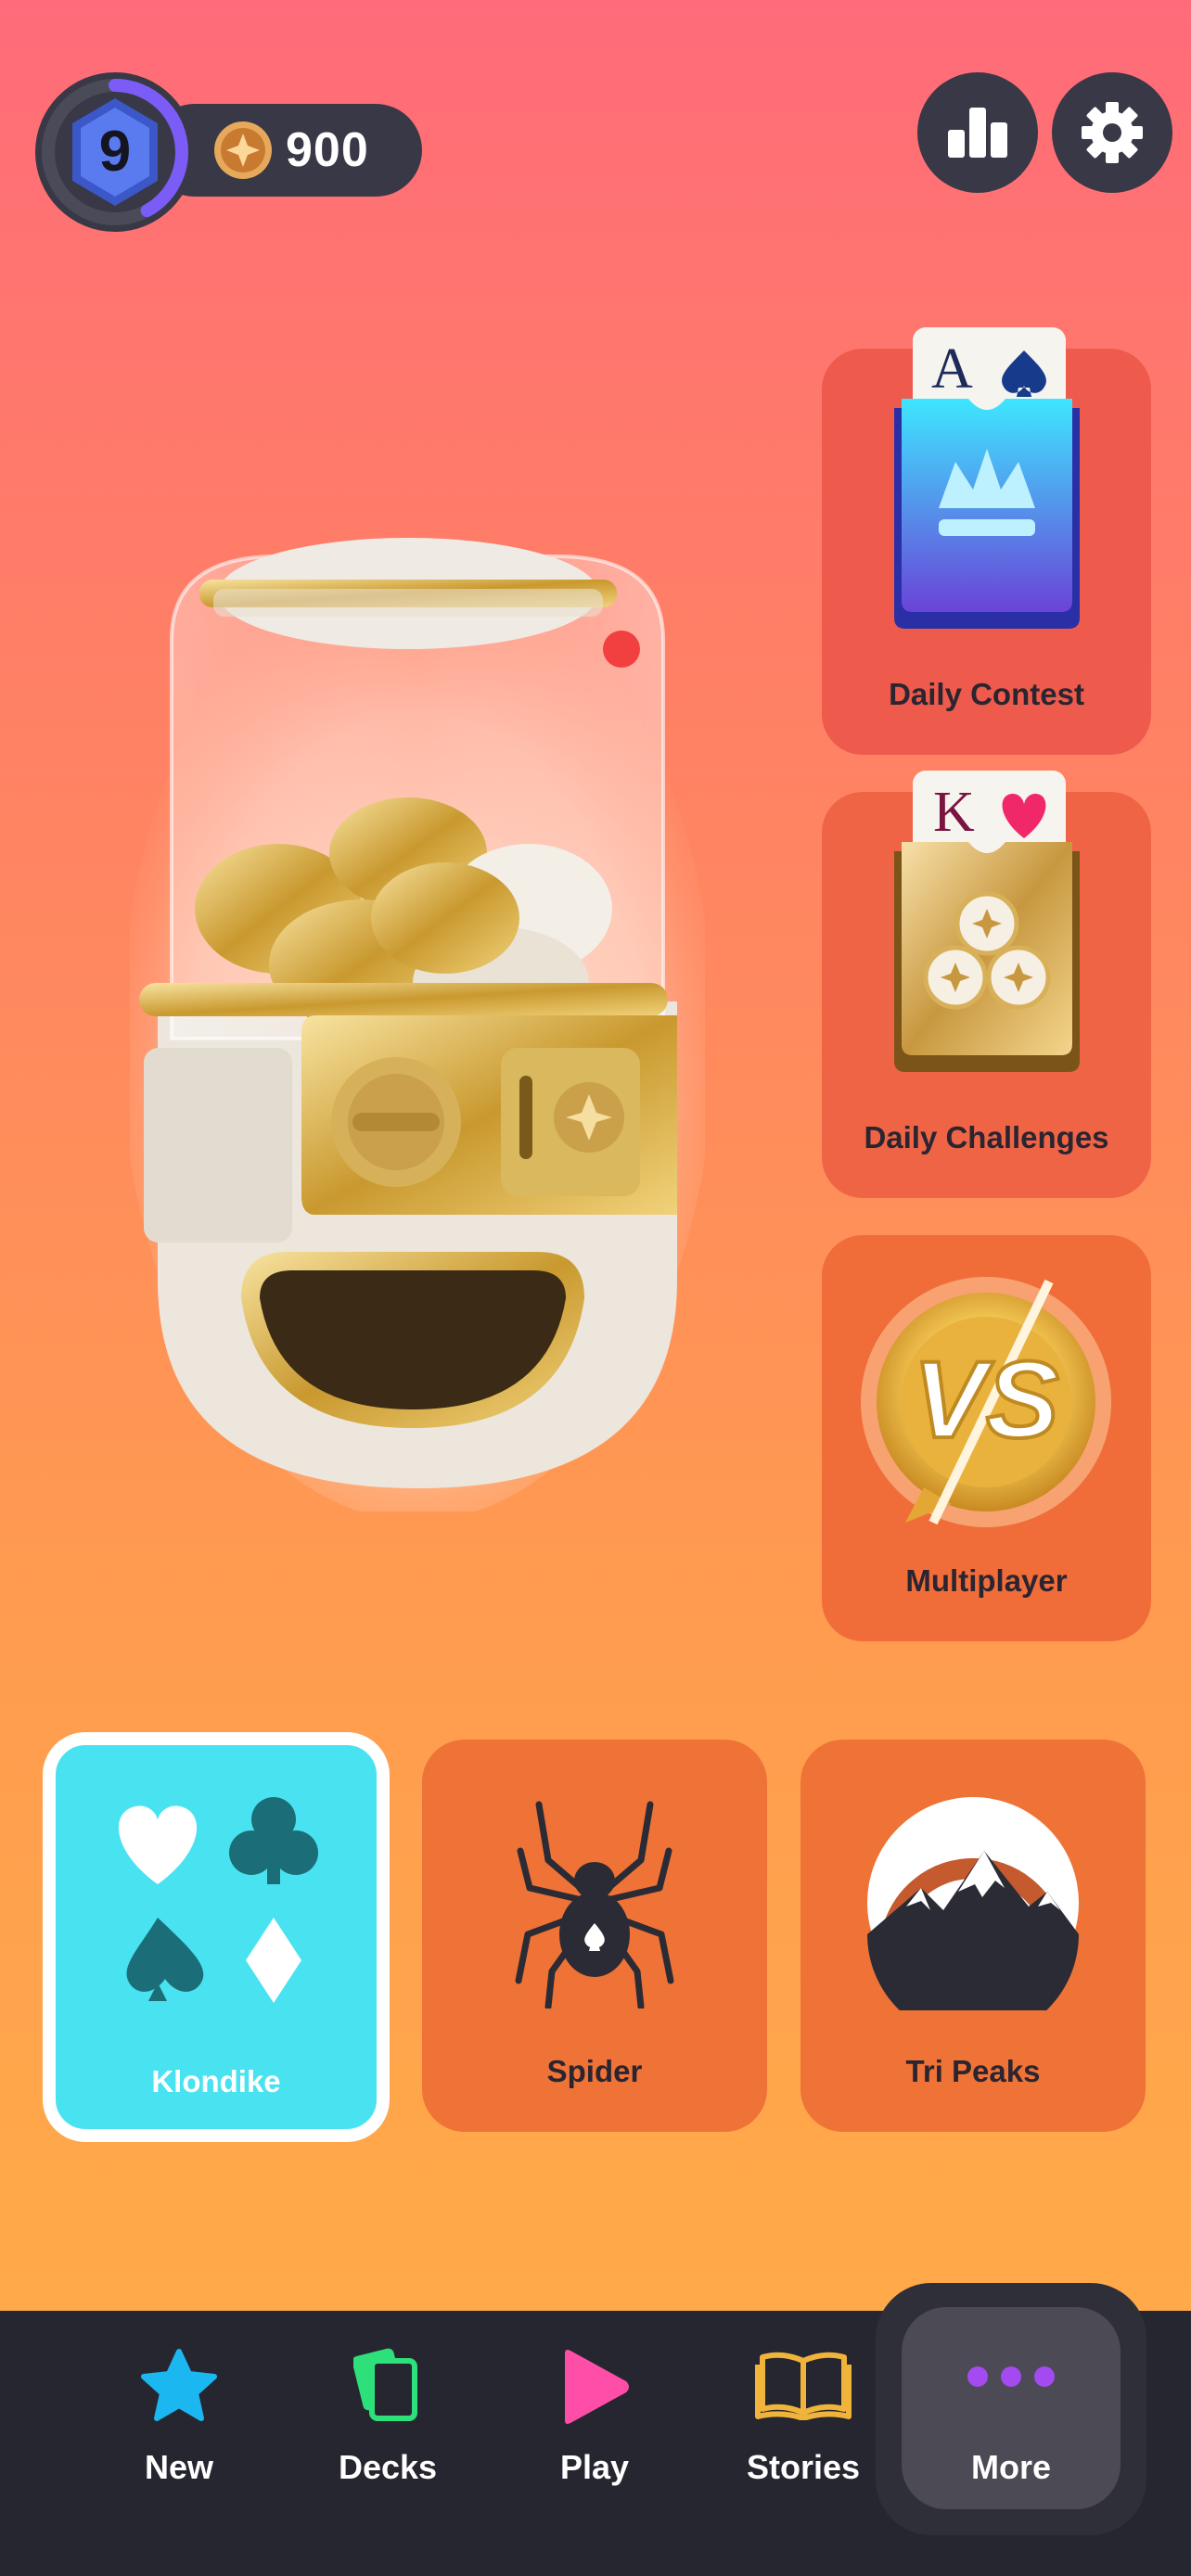 Image resolution: width=1191 pixels, height=2576 pixels. I want to click on gold-ticket-icon: K, so click(987, 921).